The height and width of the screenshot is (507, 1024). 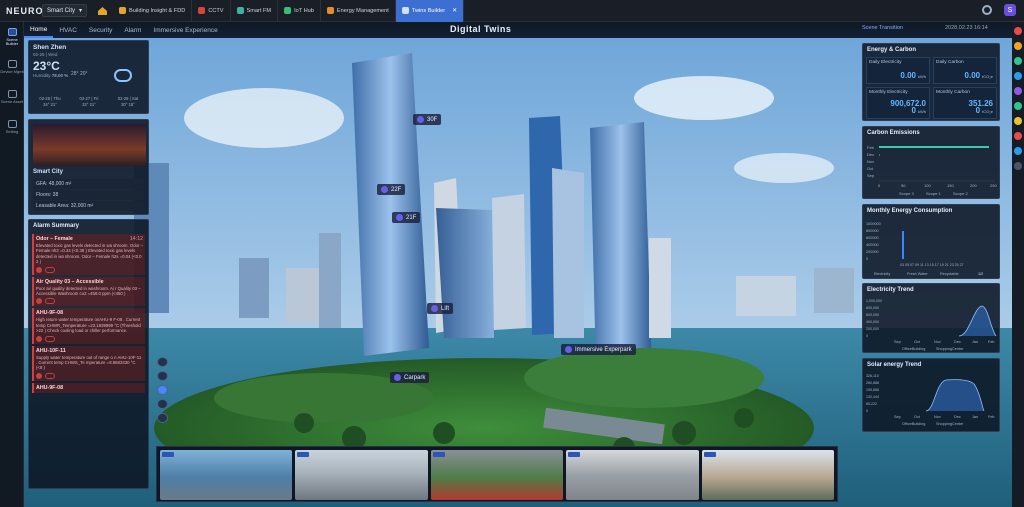 What do you see at coordinates (1010, 10) in the screenshot?
I see `avatar: S` at bounding box center [1010, 10].